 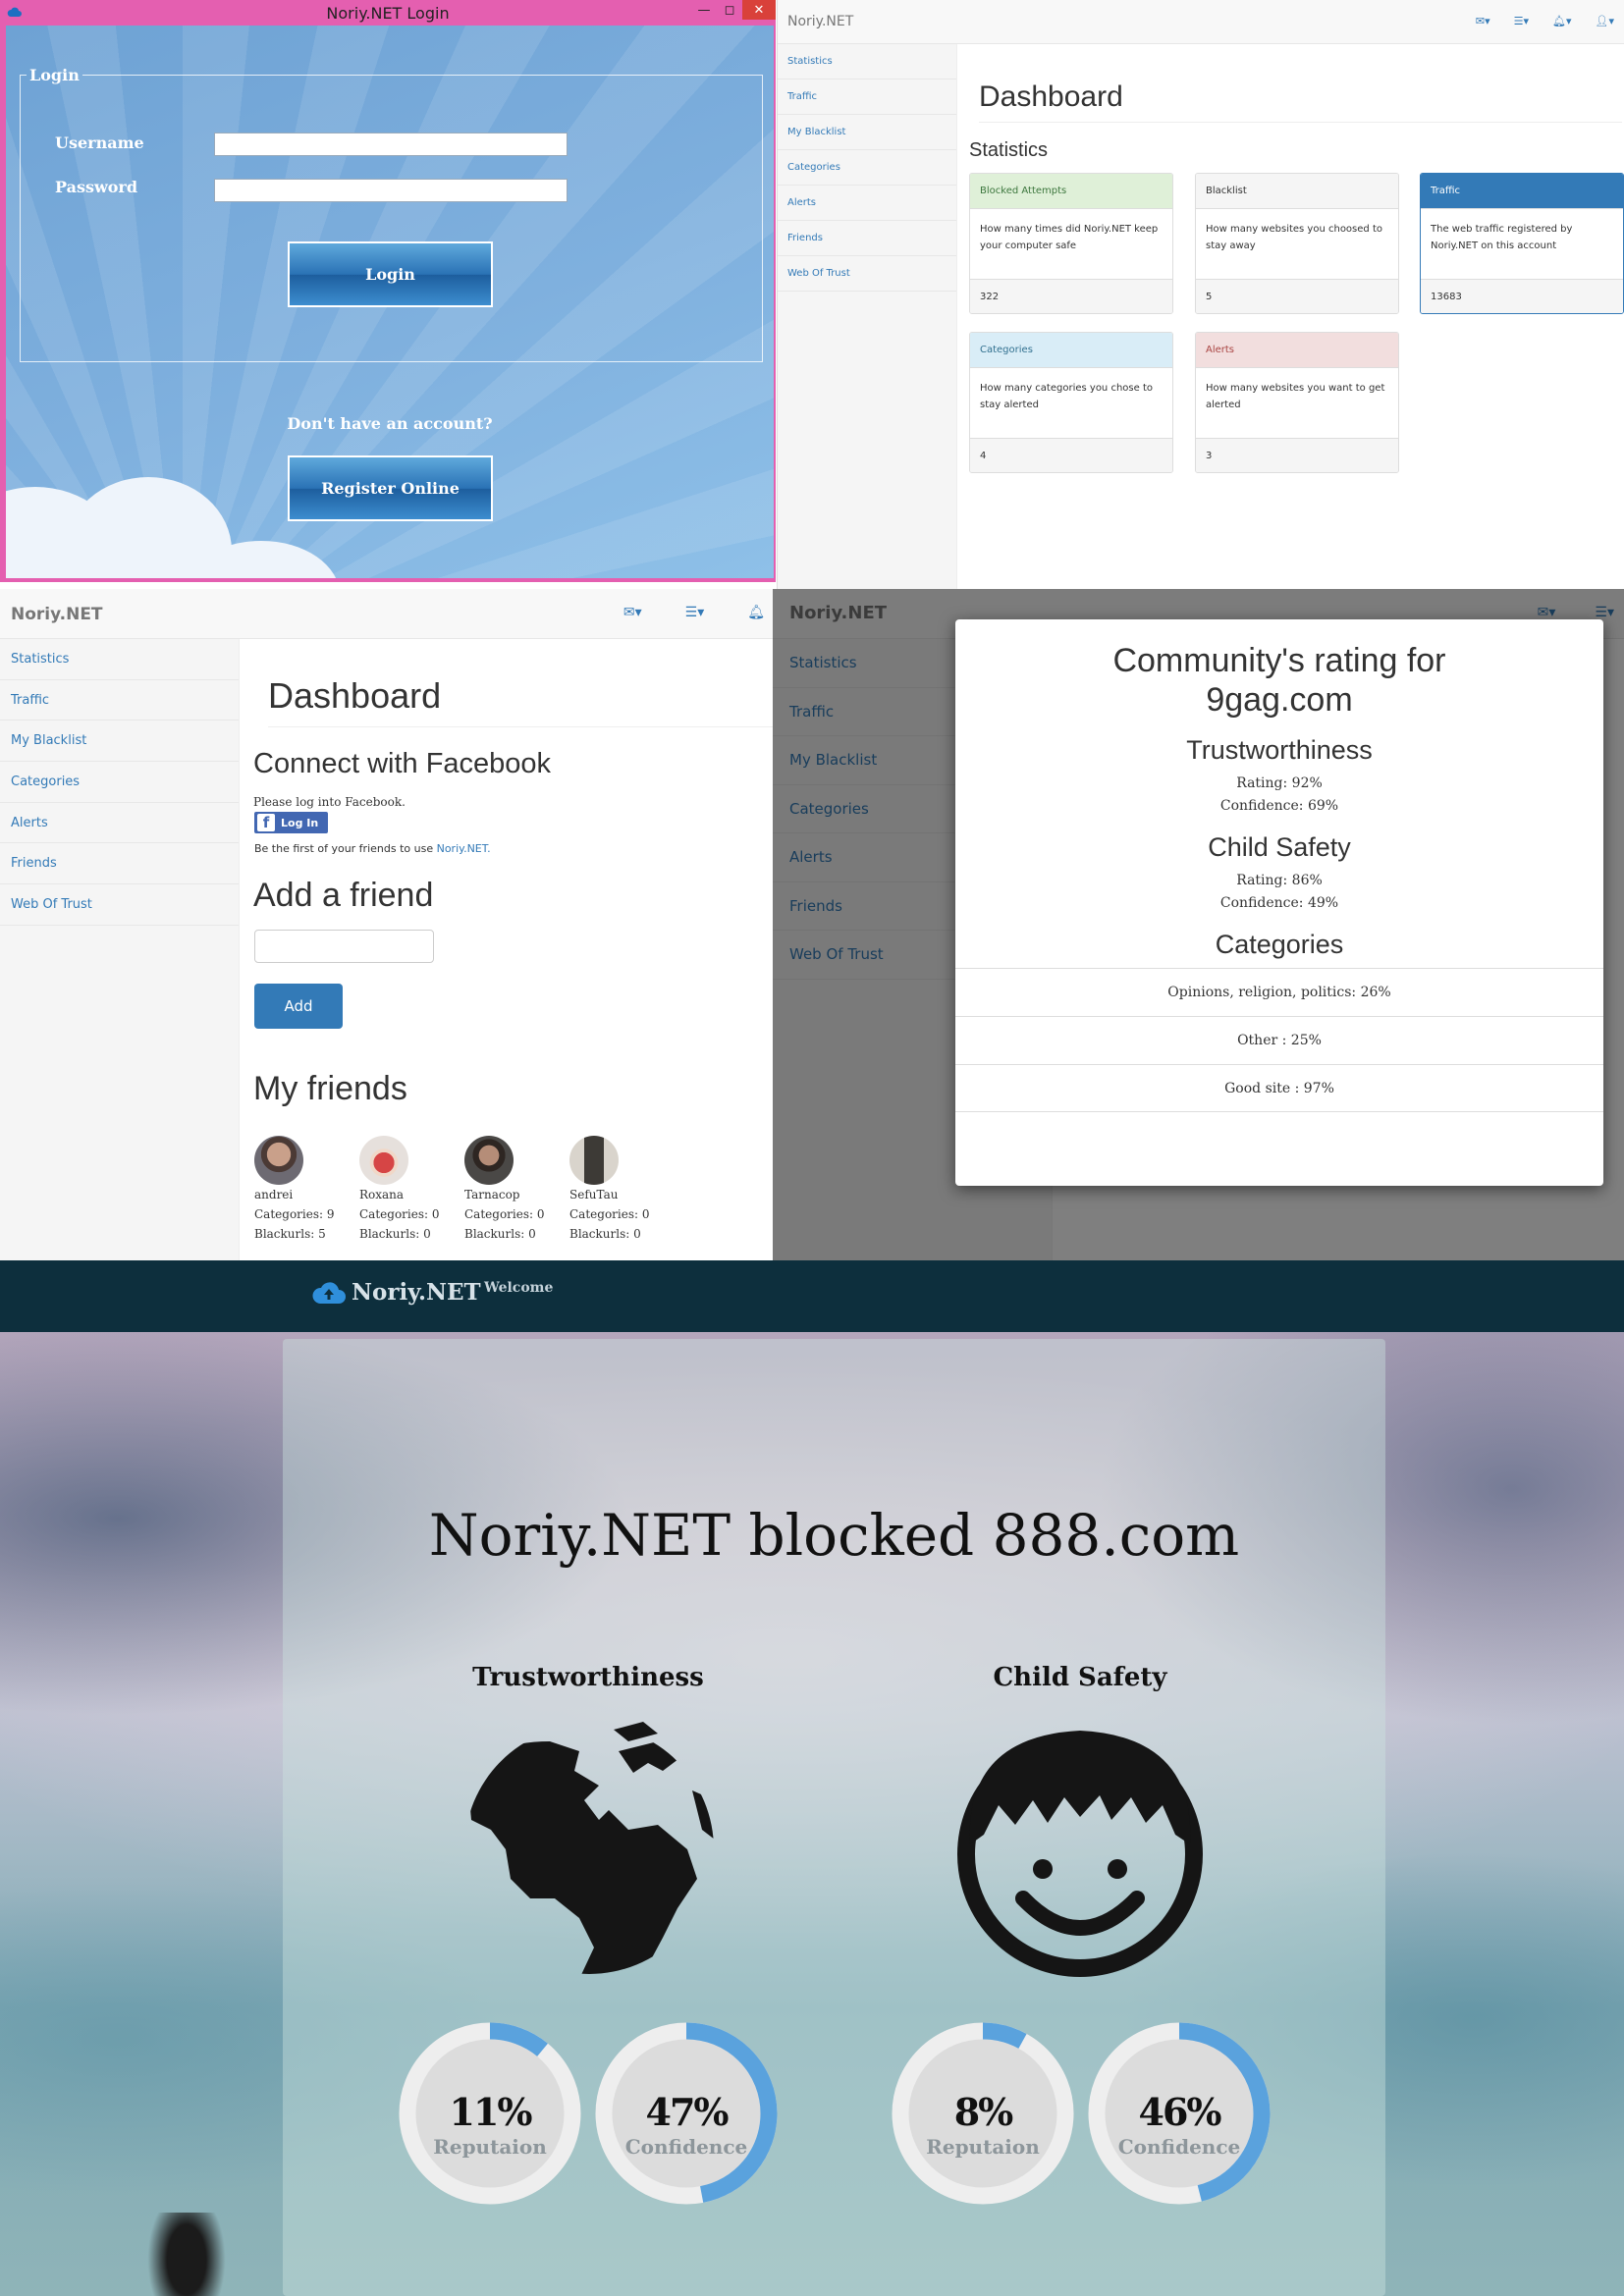 I want to click on navbar: Noriy.NET ✉▾ ☰▾ 🔔︎▾ 👤︎▾, so click(x=1201, y=22).